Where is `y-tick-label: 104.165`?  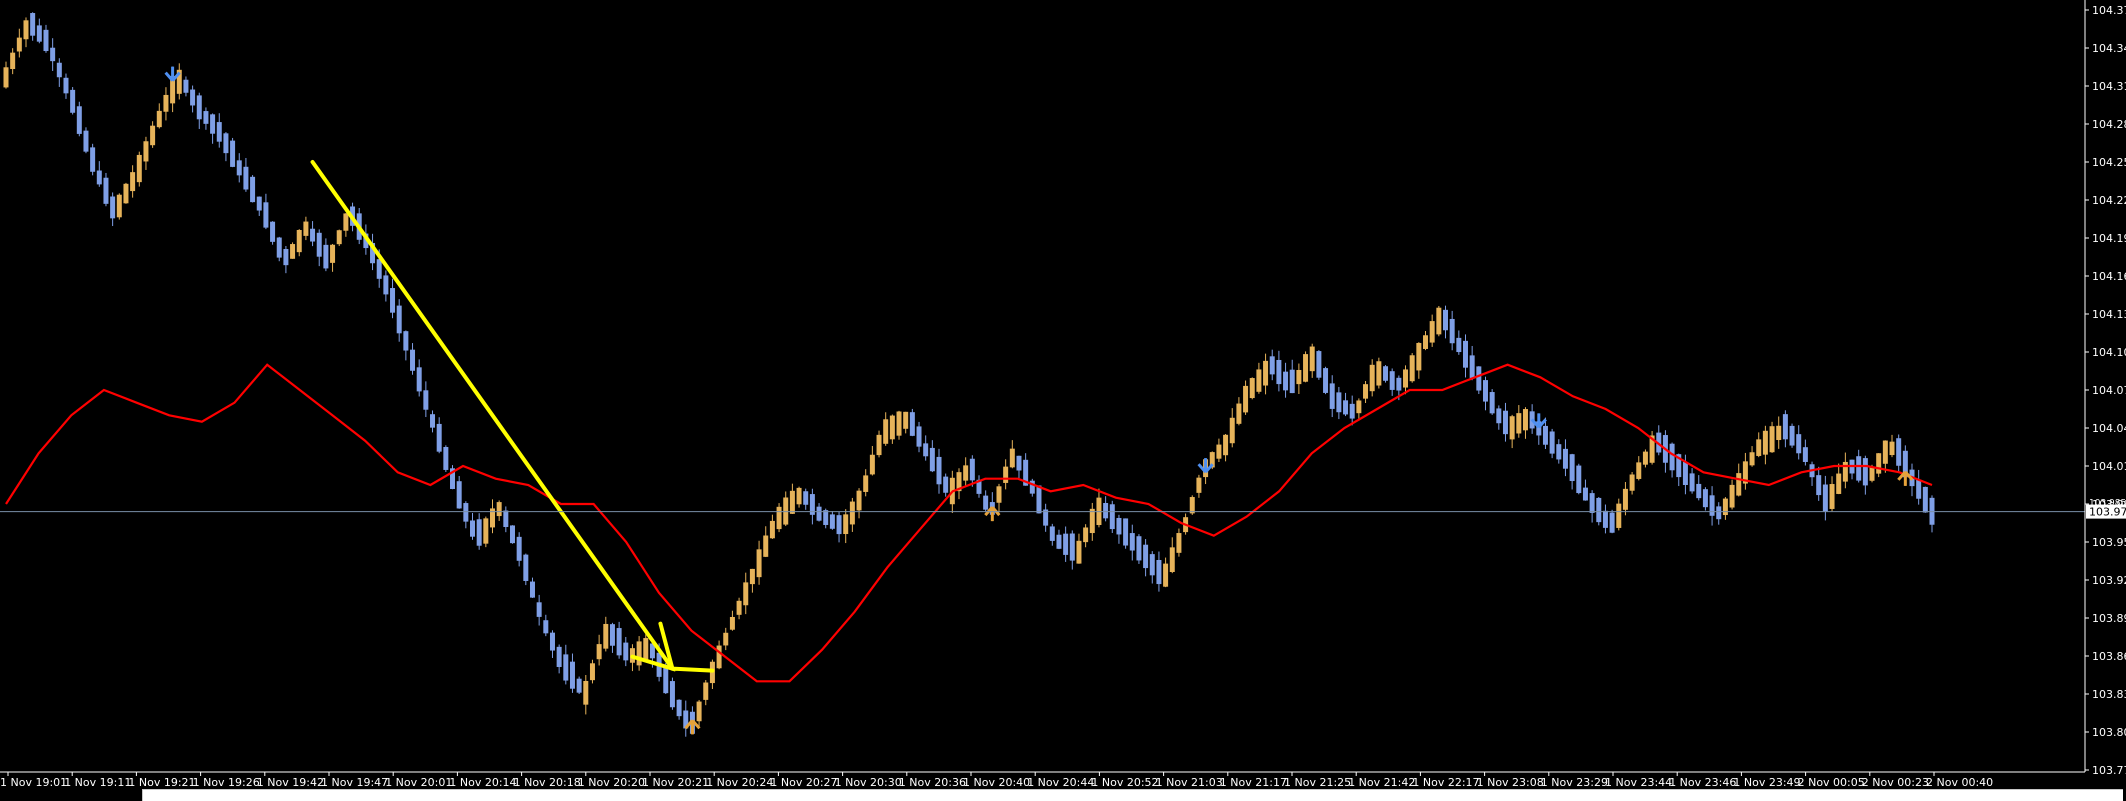 y-tick-label: 104.165 is located at coordinates (2109, 276).